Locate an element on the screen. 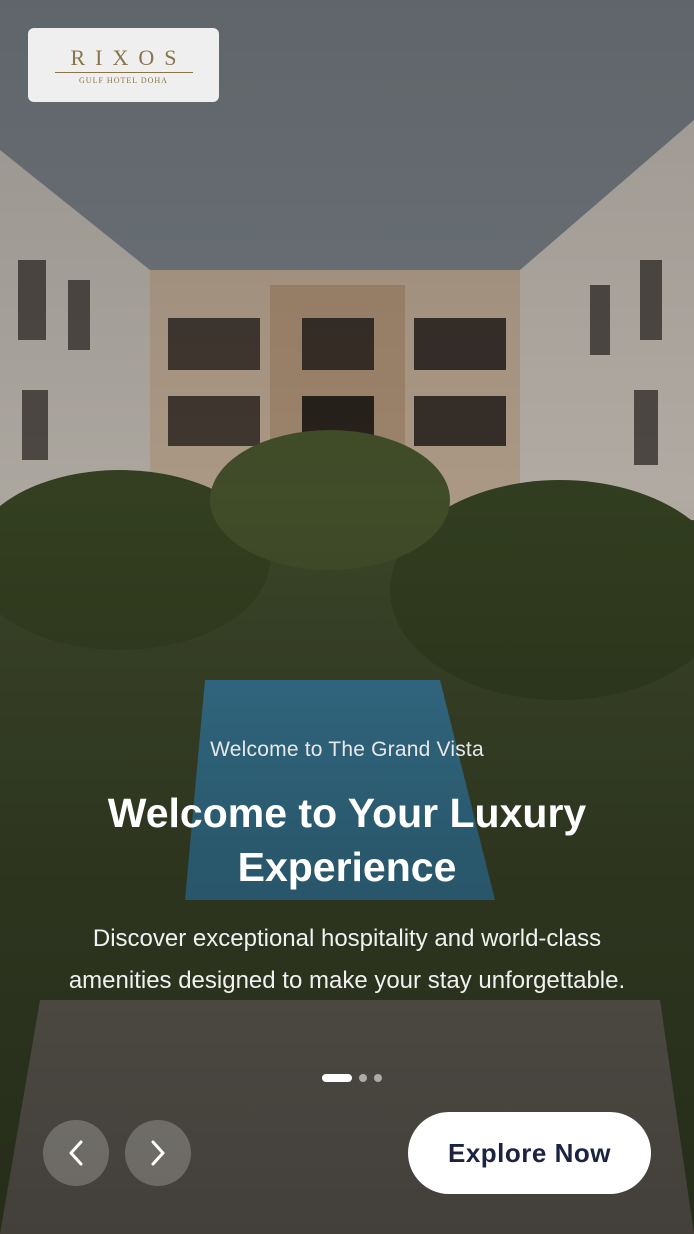  hotel-logo: RIXOS GULF HOTEL DOHA is located at coordinates (123, 65).